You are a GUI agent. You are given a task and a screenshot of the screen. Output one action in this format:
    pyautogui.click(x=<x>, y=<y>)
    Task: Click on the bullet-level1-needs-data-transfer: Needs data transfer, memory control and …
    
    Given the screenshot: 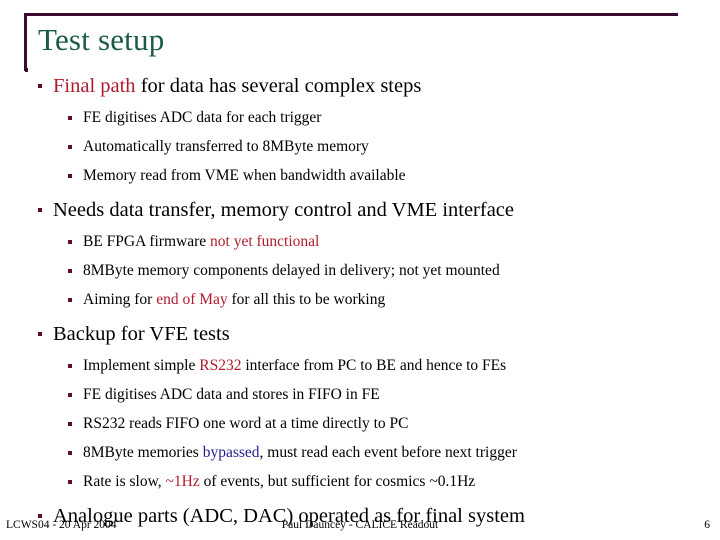 What is the action you would take?
    pyautogui.click(x=360, y=210)
    